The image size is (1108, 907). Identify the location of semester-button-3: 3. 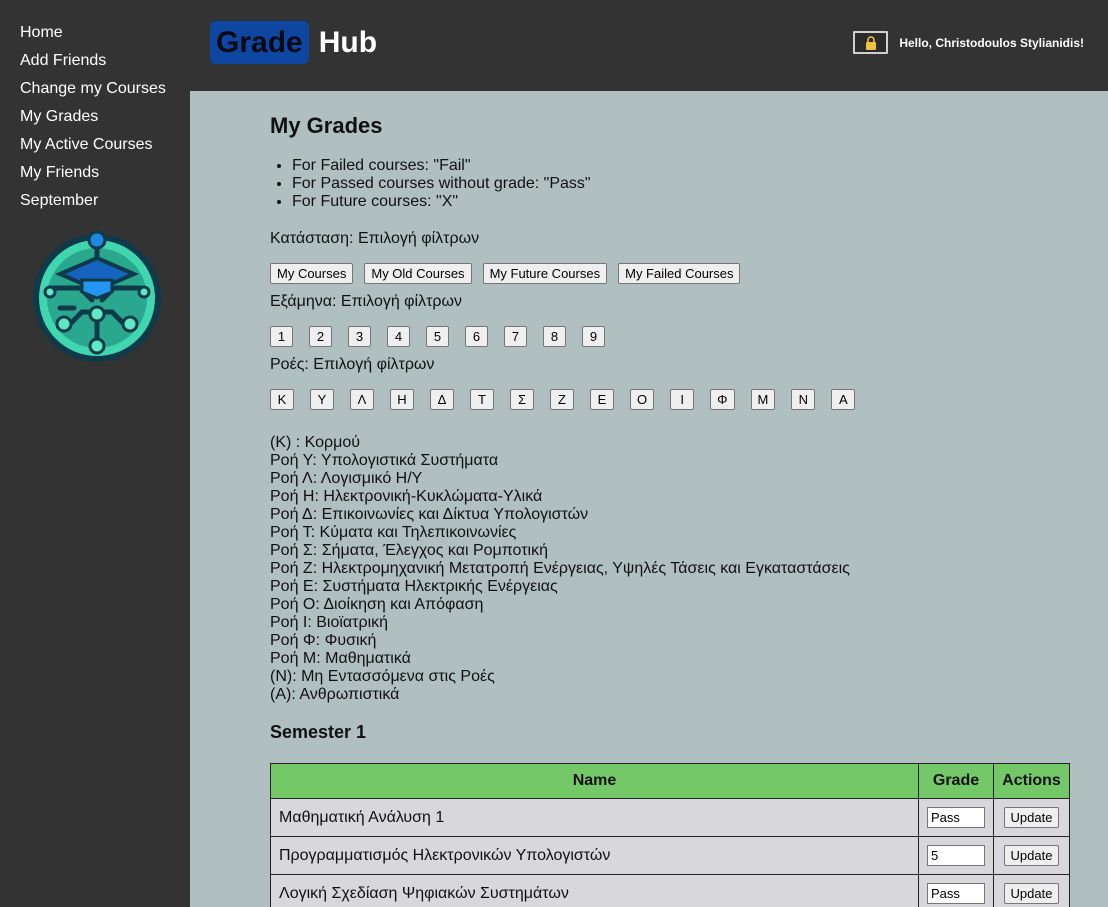
(359, 336).